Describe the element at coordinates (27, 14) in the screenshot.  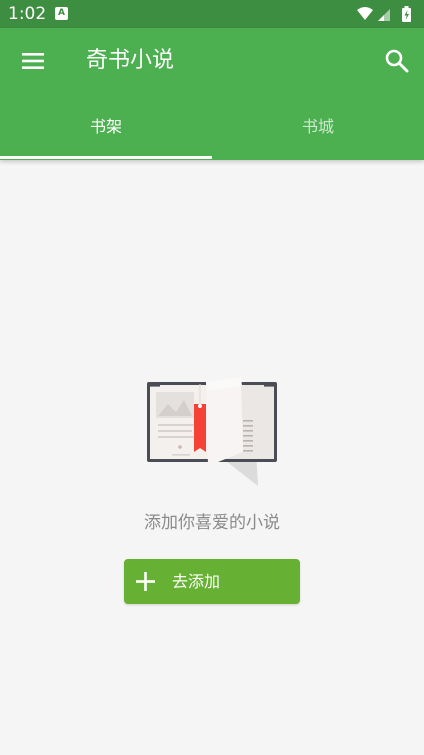
I see `status-time: 1:02` at that location.